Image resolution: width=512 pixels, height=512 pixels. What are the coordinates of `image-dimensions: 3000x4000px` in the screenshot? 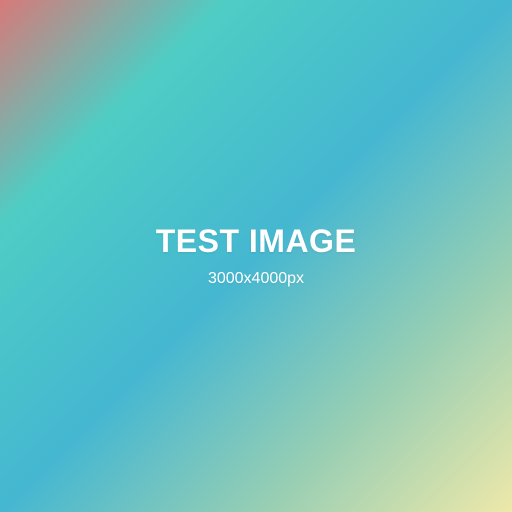 It's located at (256, 278).